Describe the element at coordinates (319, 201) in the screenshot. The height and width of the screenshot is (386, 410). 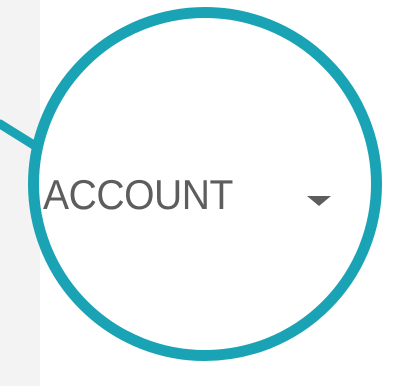
I see `chevron-down-icon` at that location.